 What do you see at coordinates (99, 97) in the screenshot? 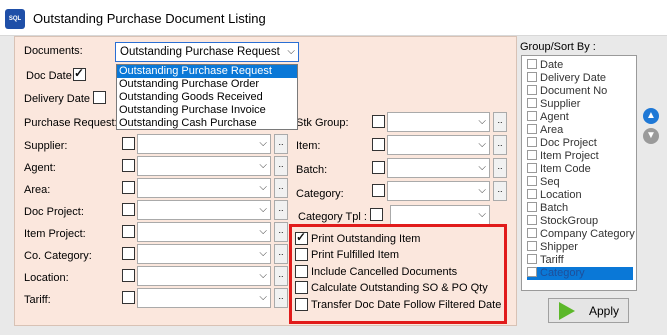
I see `delivery-date-checkbox` at bounding box center [99, 97].